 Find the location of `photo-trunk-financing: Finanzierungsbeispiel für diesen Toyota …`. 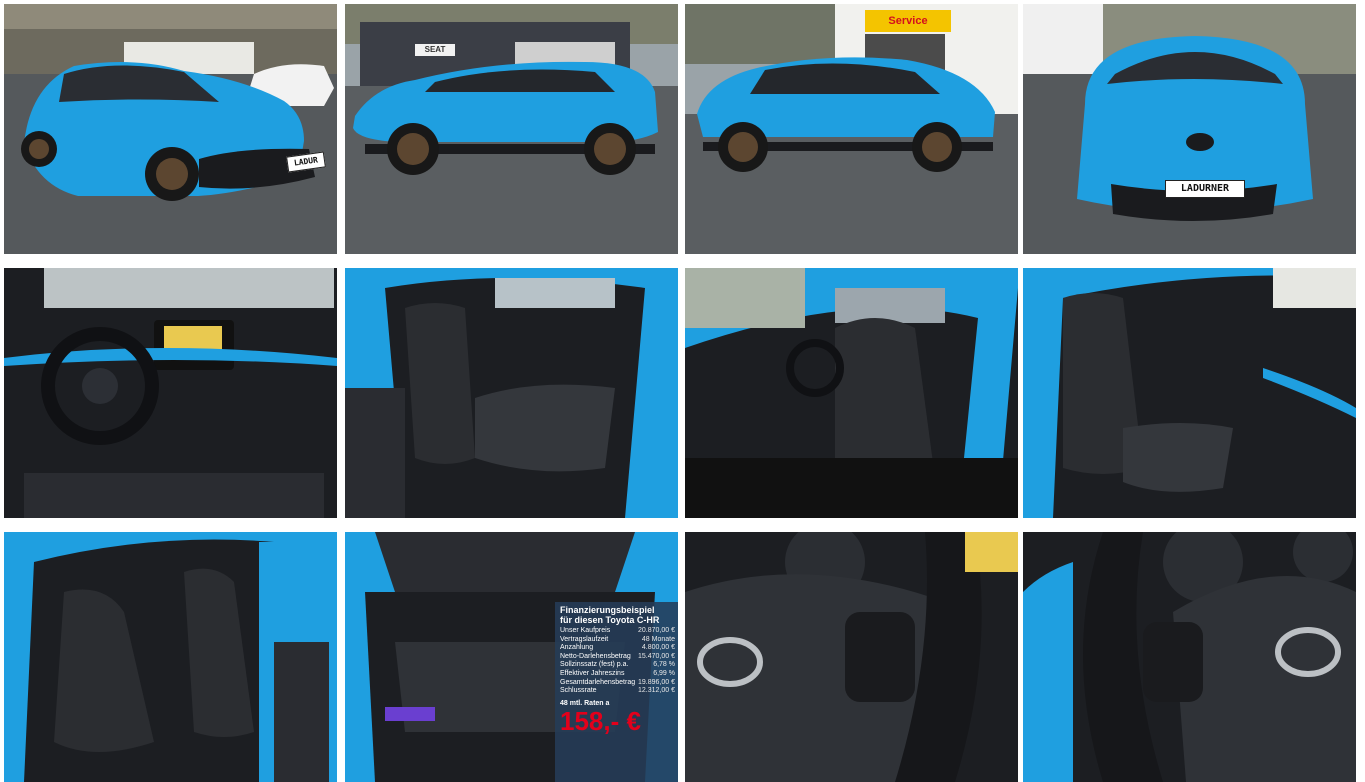

photo-trunk-financing: Finanzierungsbeispiel für diesen Toyota … is located at coordinates (511, 657).